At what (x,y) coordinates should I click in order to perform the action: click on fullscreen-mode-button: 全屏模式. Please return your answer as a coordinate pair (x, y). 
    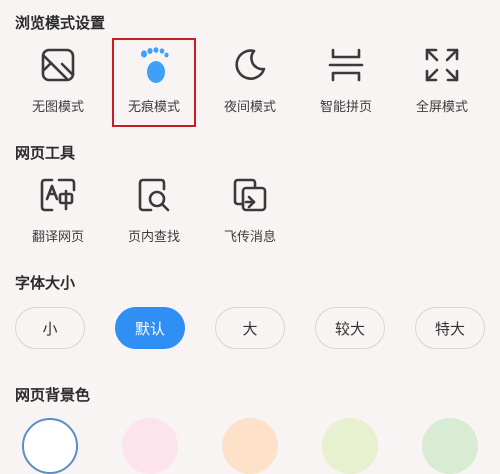
    Looking at the image, I should click on (442, 79).